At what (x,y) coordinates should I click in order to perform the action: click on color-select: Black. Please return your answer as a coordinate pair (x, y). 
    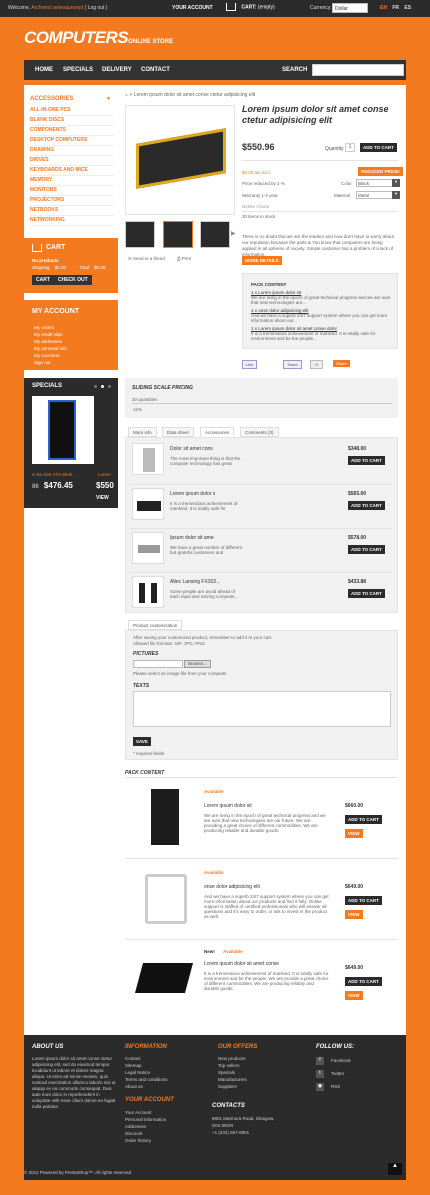
    Looking at the image, I should click on (376, 183).